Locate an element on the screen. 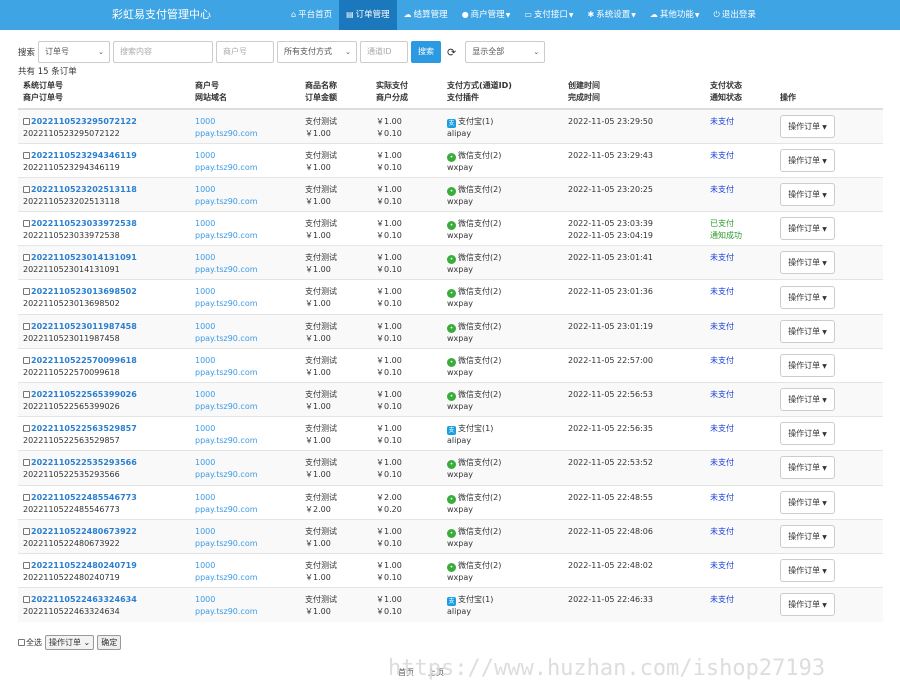 The image size is (900, 698). trade-no-link: 2022110522535293566 is located at coordinates (84, 462).